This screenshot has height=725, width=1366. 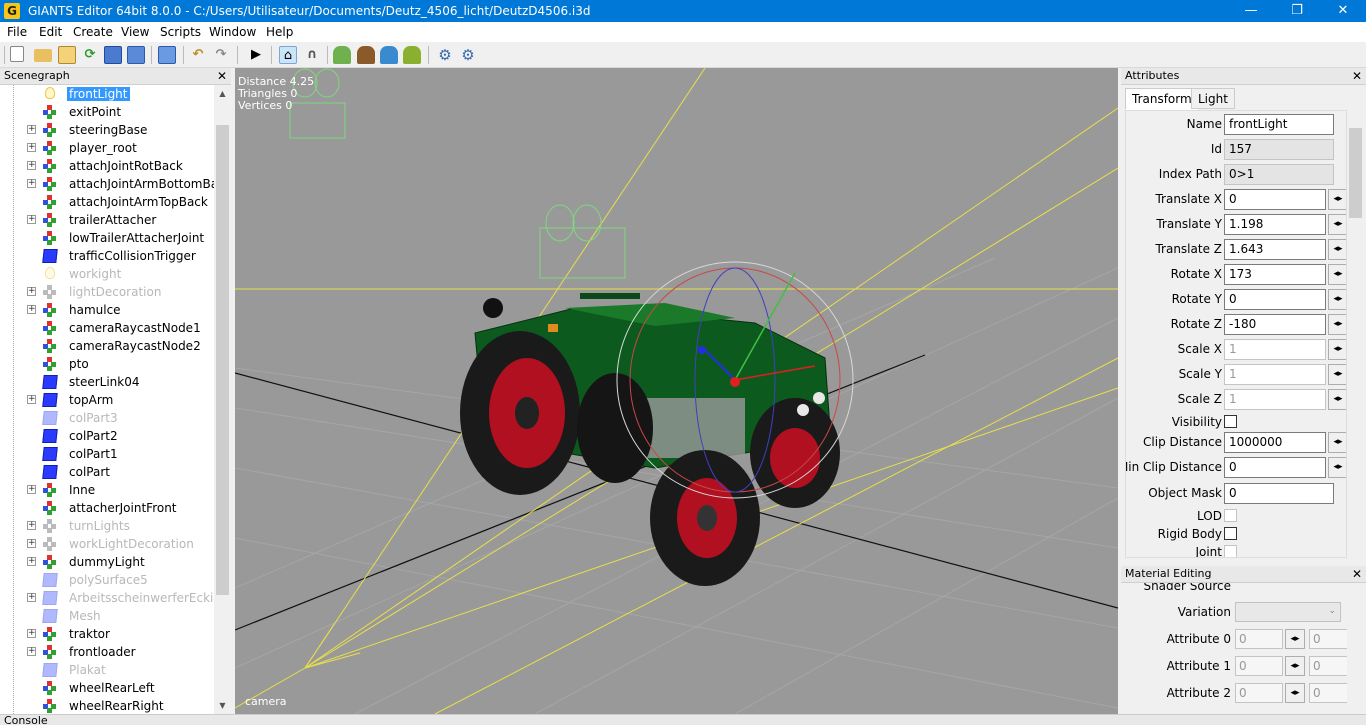 What do you see at coordinates (222, 93) in the screenshot?
I see `scroll-up-arrow-icon: ▲` at bounding box center [222, 93].